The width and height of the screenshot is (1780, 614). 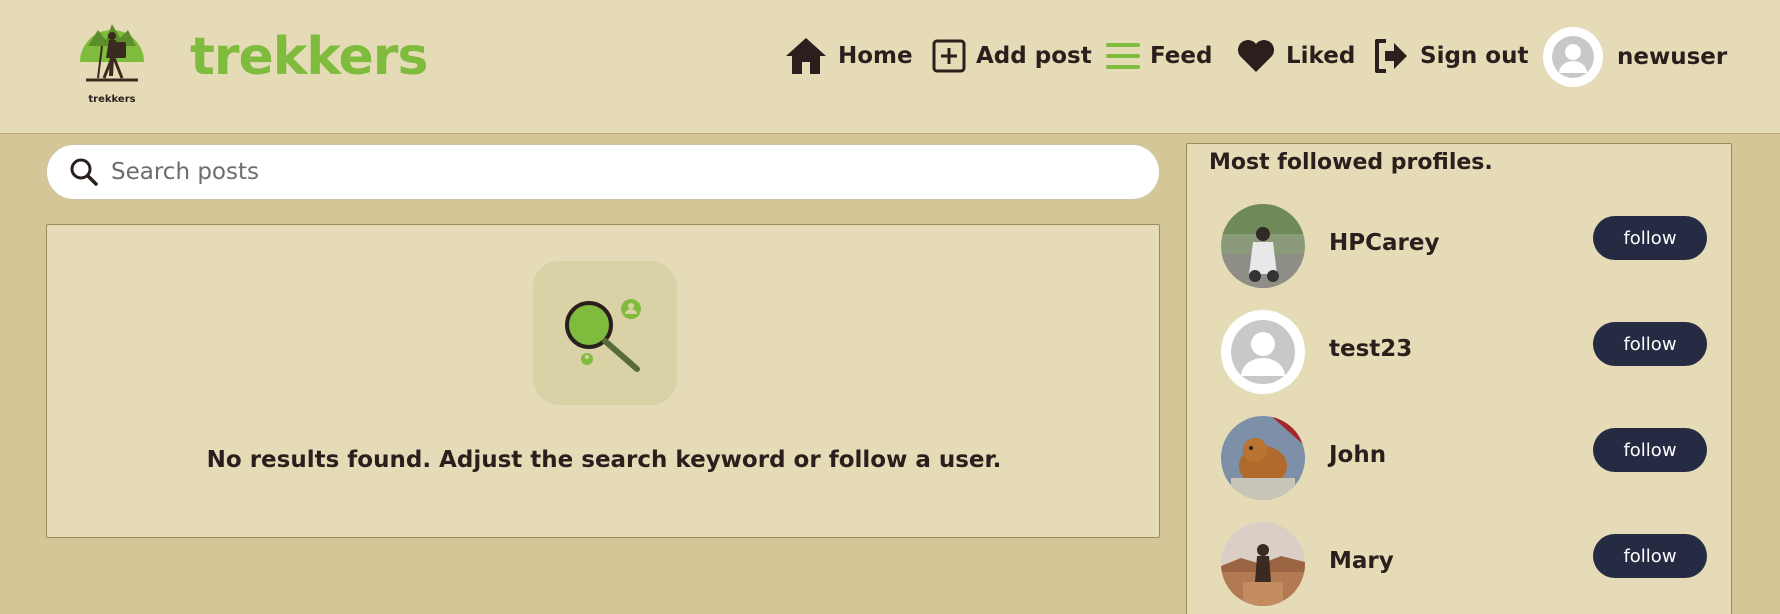 I want to click on plus-square-icon, so click(x=949, y=56).